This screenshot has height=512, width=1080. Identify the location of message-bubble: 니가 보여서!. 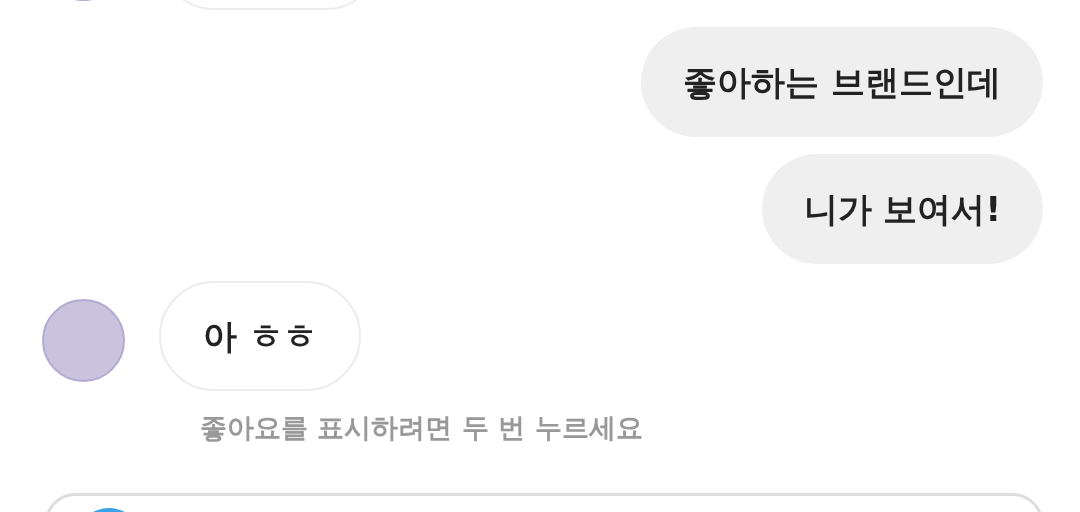
(902, 209).